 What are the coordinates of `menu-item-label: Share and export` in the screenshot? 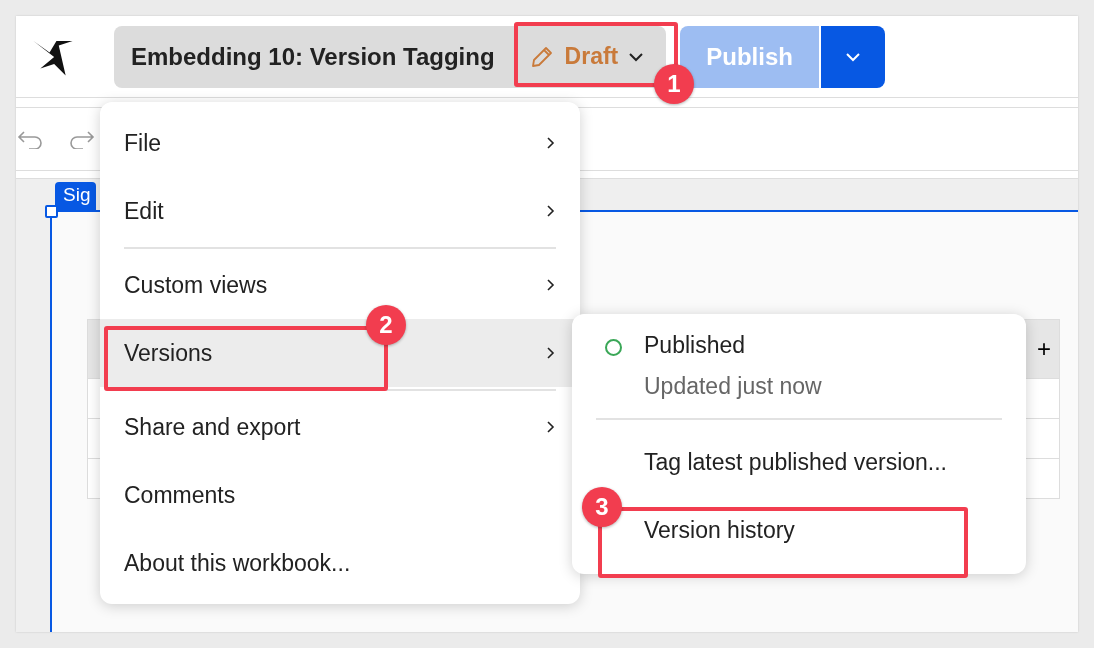 It's located at (212, 427).